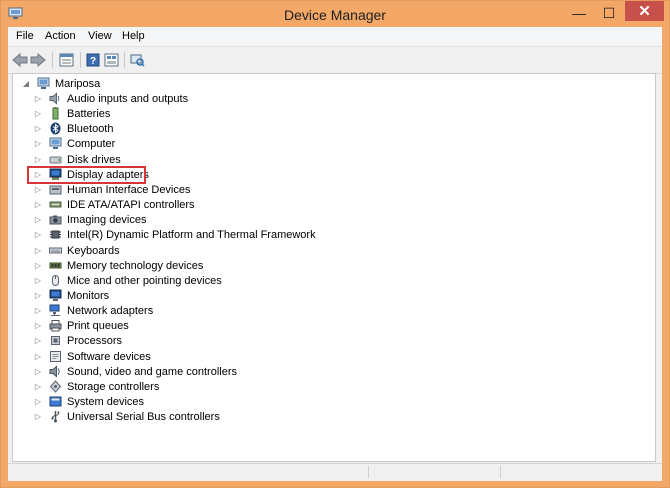 The image size is (670, 488). I want to click on tree-item-ide-ata-atapi-controllers: ▷ IDE ATA/ATAPI controllers, so click(114, 204).